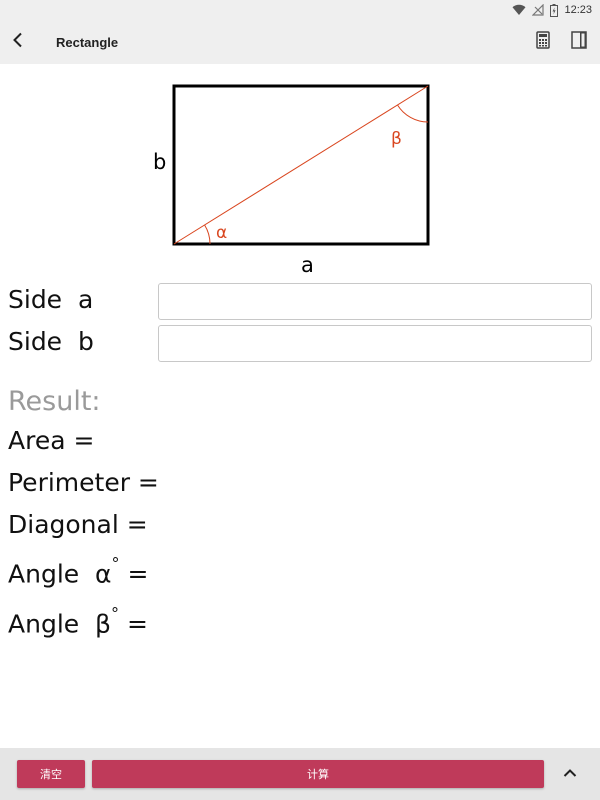  Describe the element at coordinates (221, 233) in the screenshot. I see `alpha-label: α` at that location.